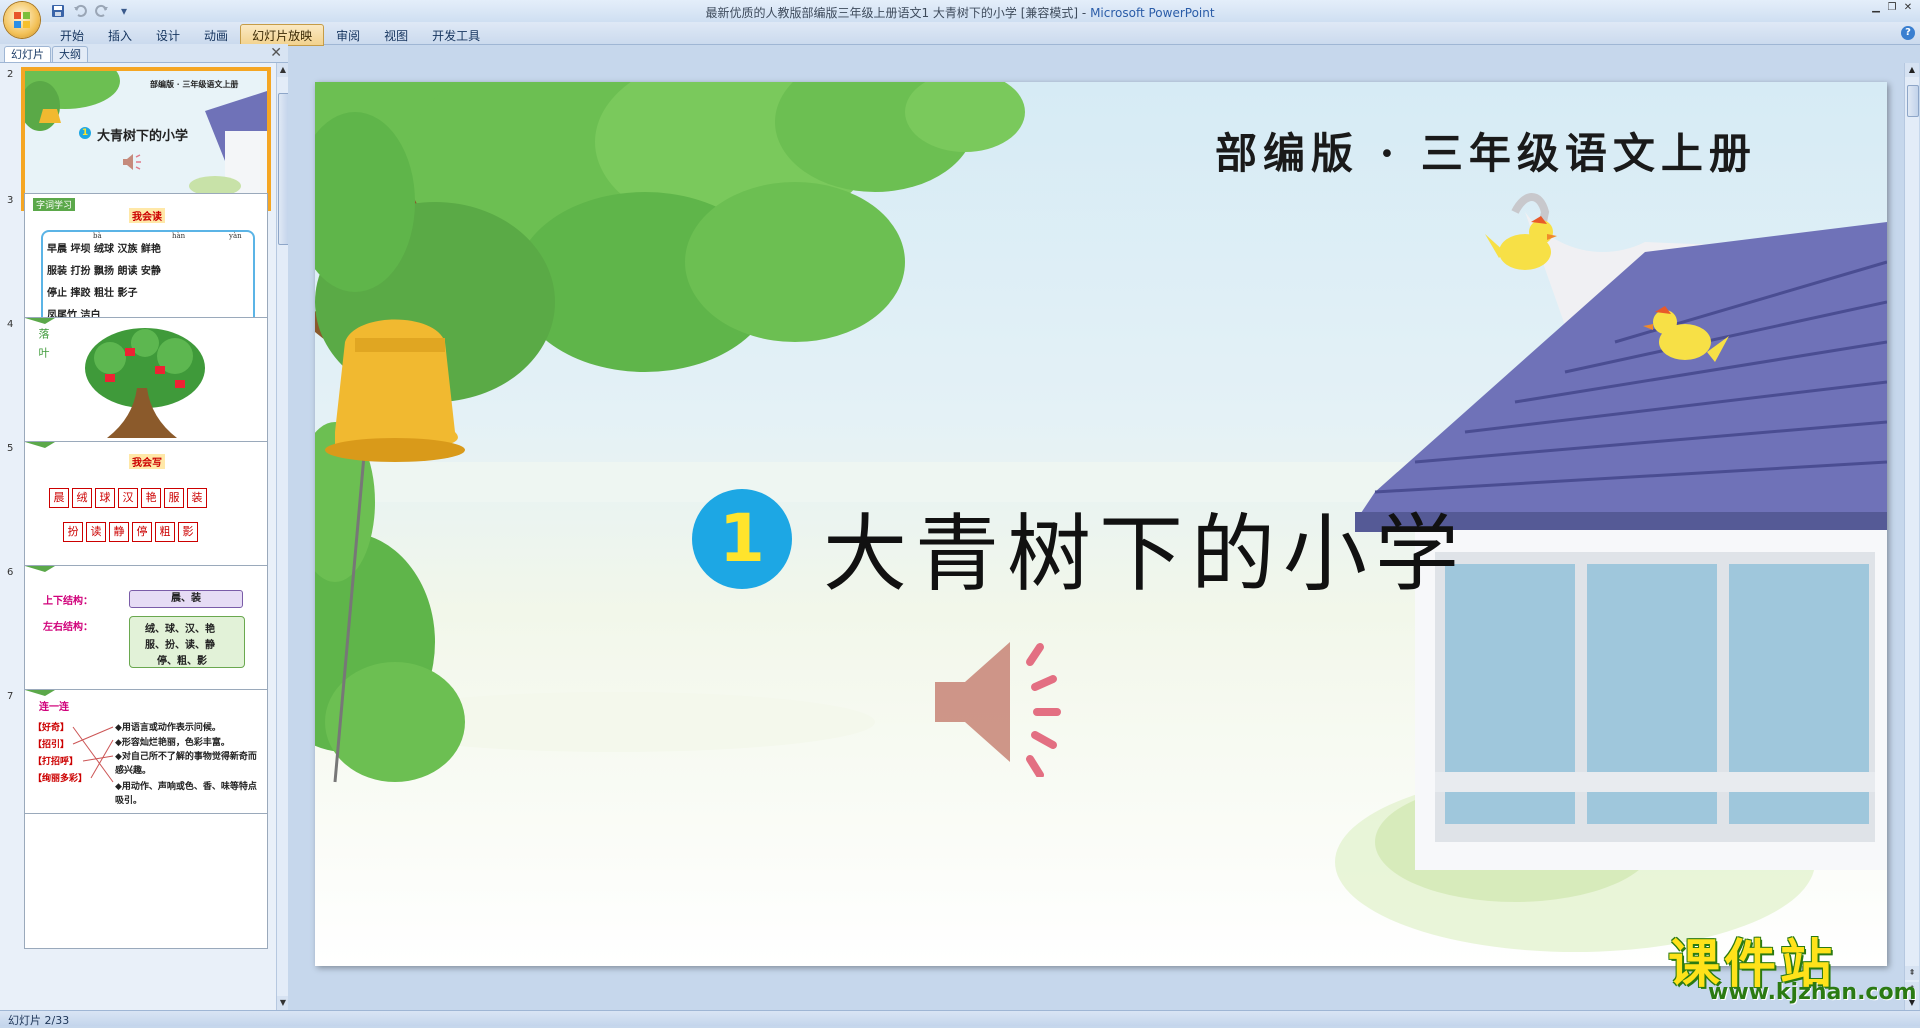 The height and width of the screenshot is (1028, 1920). What do you see at coordinates (10, 448) in the screenshot?
I see `slide-number: 5` at bounding box center [10, 448].